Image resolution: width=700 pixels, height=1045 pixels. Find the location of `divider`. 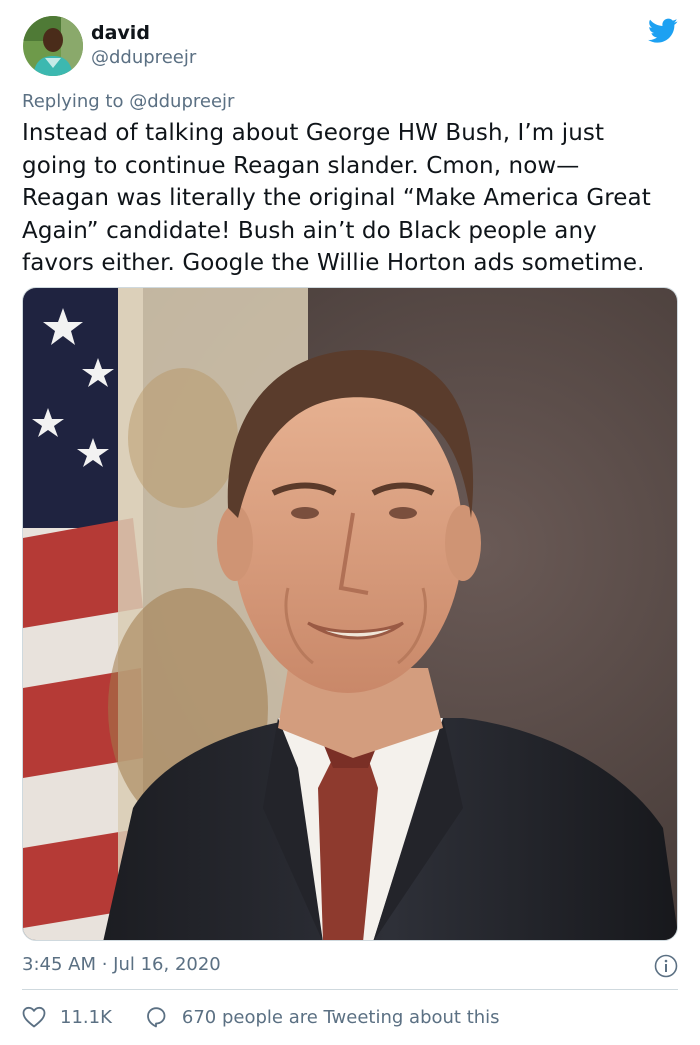

divider is located at coordinates (350, 989).